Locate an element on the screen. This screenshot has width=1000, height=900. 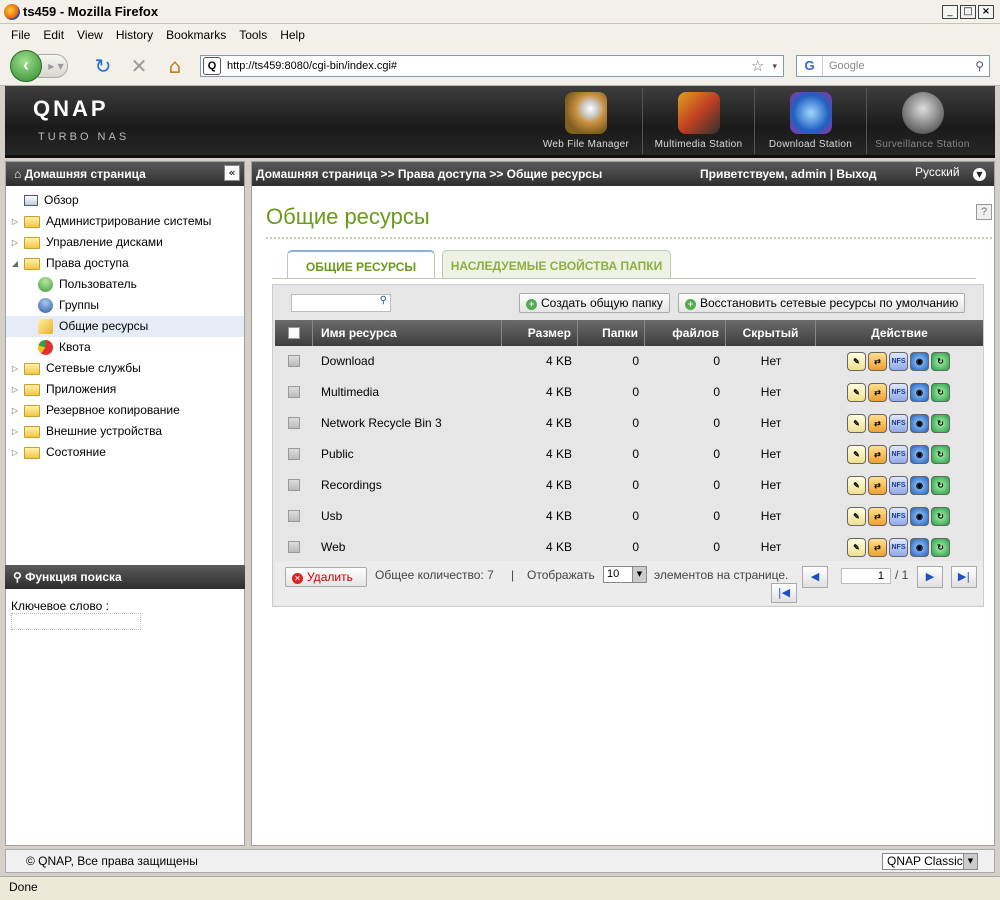
maximize-button: □ is located at coordinates (968, 12).